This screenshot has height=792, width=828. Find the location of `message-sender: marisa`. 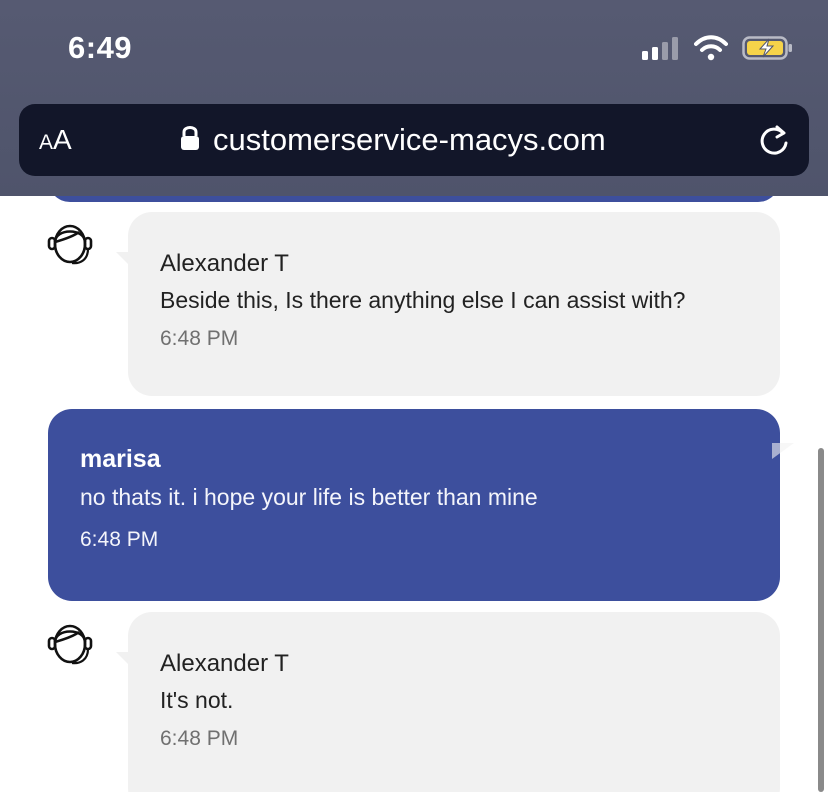

message-sender: marisa is located at coordinates (120, 459).